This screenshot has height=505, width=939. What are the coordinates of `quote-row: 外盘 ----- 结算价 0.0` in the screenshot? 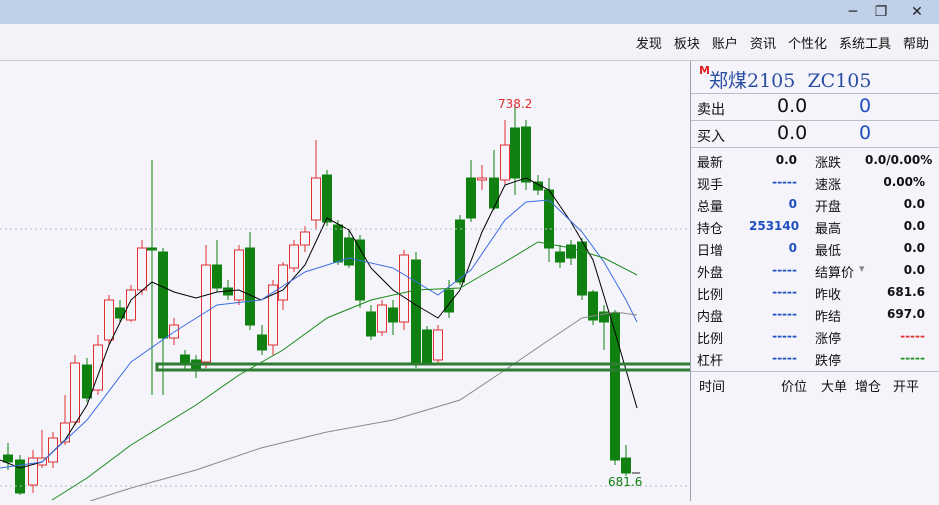 It's located at (815, 271).